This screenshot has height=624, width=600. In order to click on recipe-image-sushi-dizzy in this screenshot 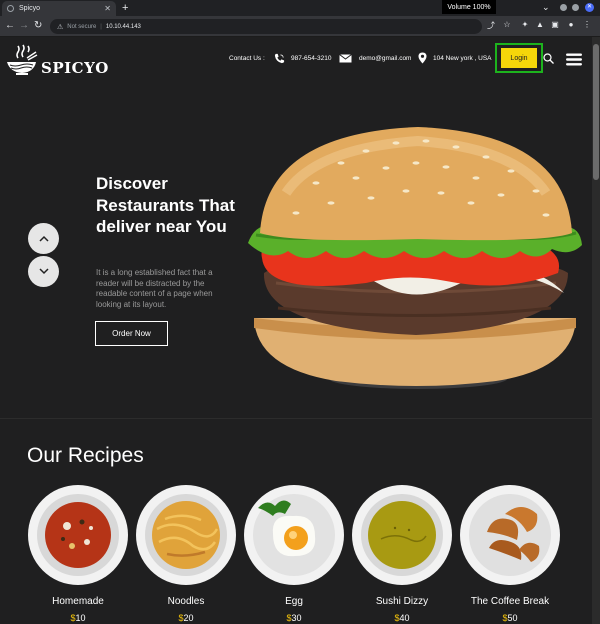, I will do `click(402, 535)`.